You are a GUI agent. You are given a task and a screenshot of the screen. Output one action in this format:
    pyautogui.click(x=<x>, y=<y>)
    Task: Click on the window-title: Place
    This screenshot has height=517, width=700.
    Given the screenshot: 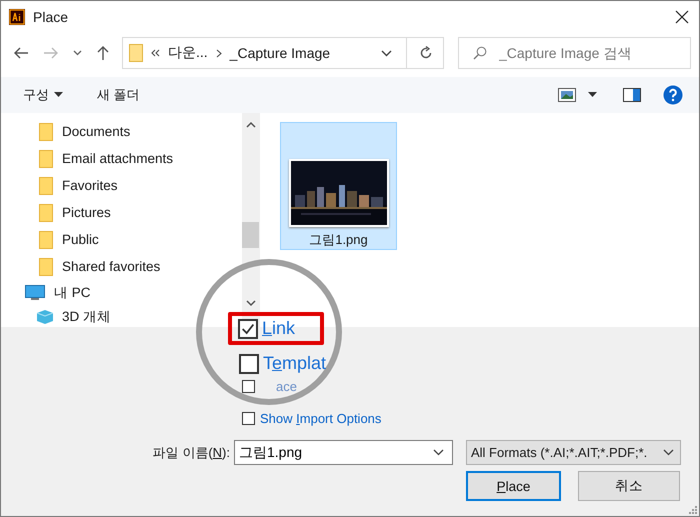 What is the action you would take?
    pyautogui.click(x=51, y=16)
    